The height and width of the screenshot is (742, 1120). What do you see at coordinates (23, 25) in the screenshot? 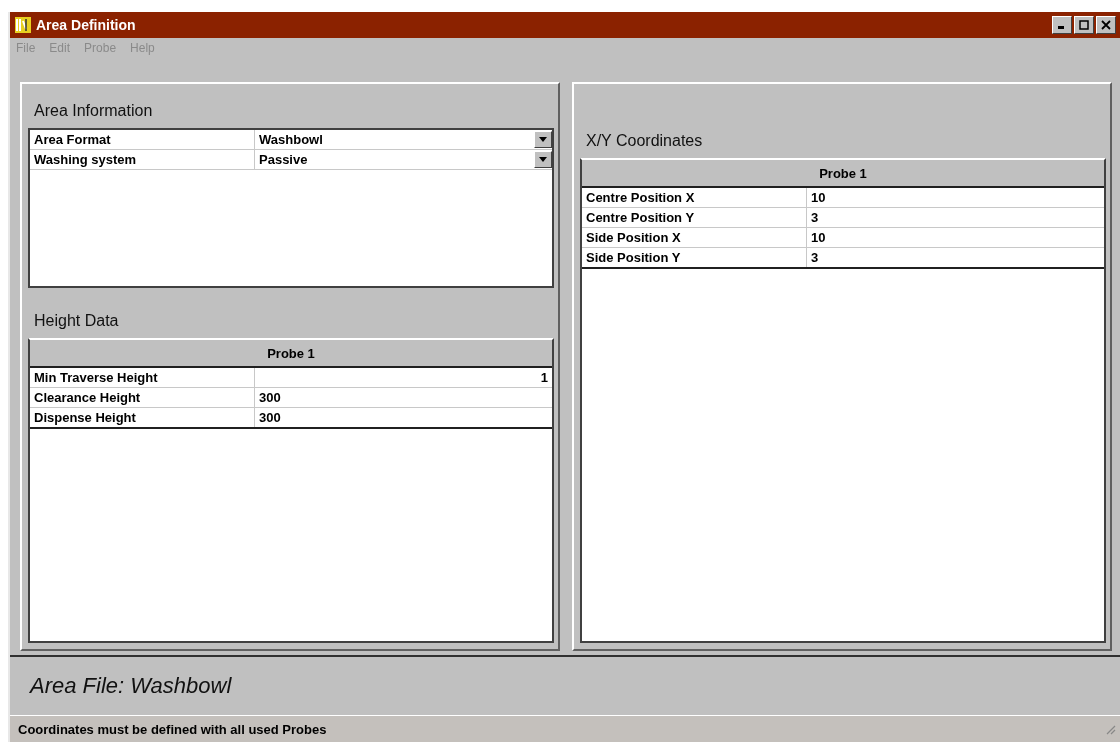
I see `app-icon` at bounding box center [23, 25].